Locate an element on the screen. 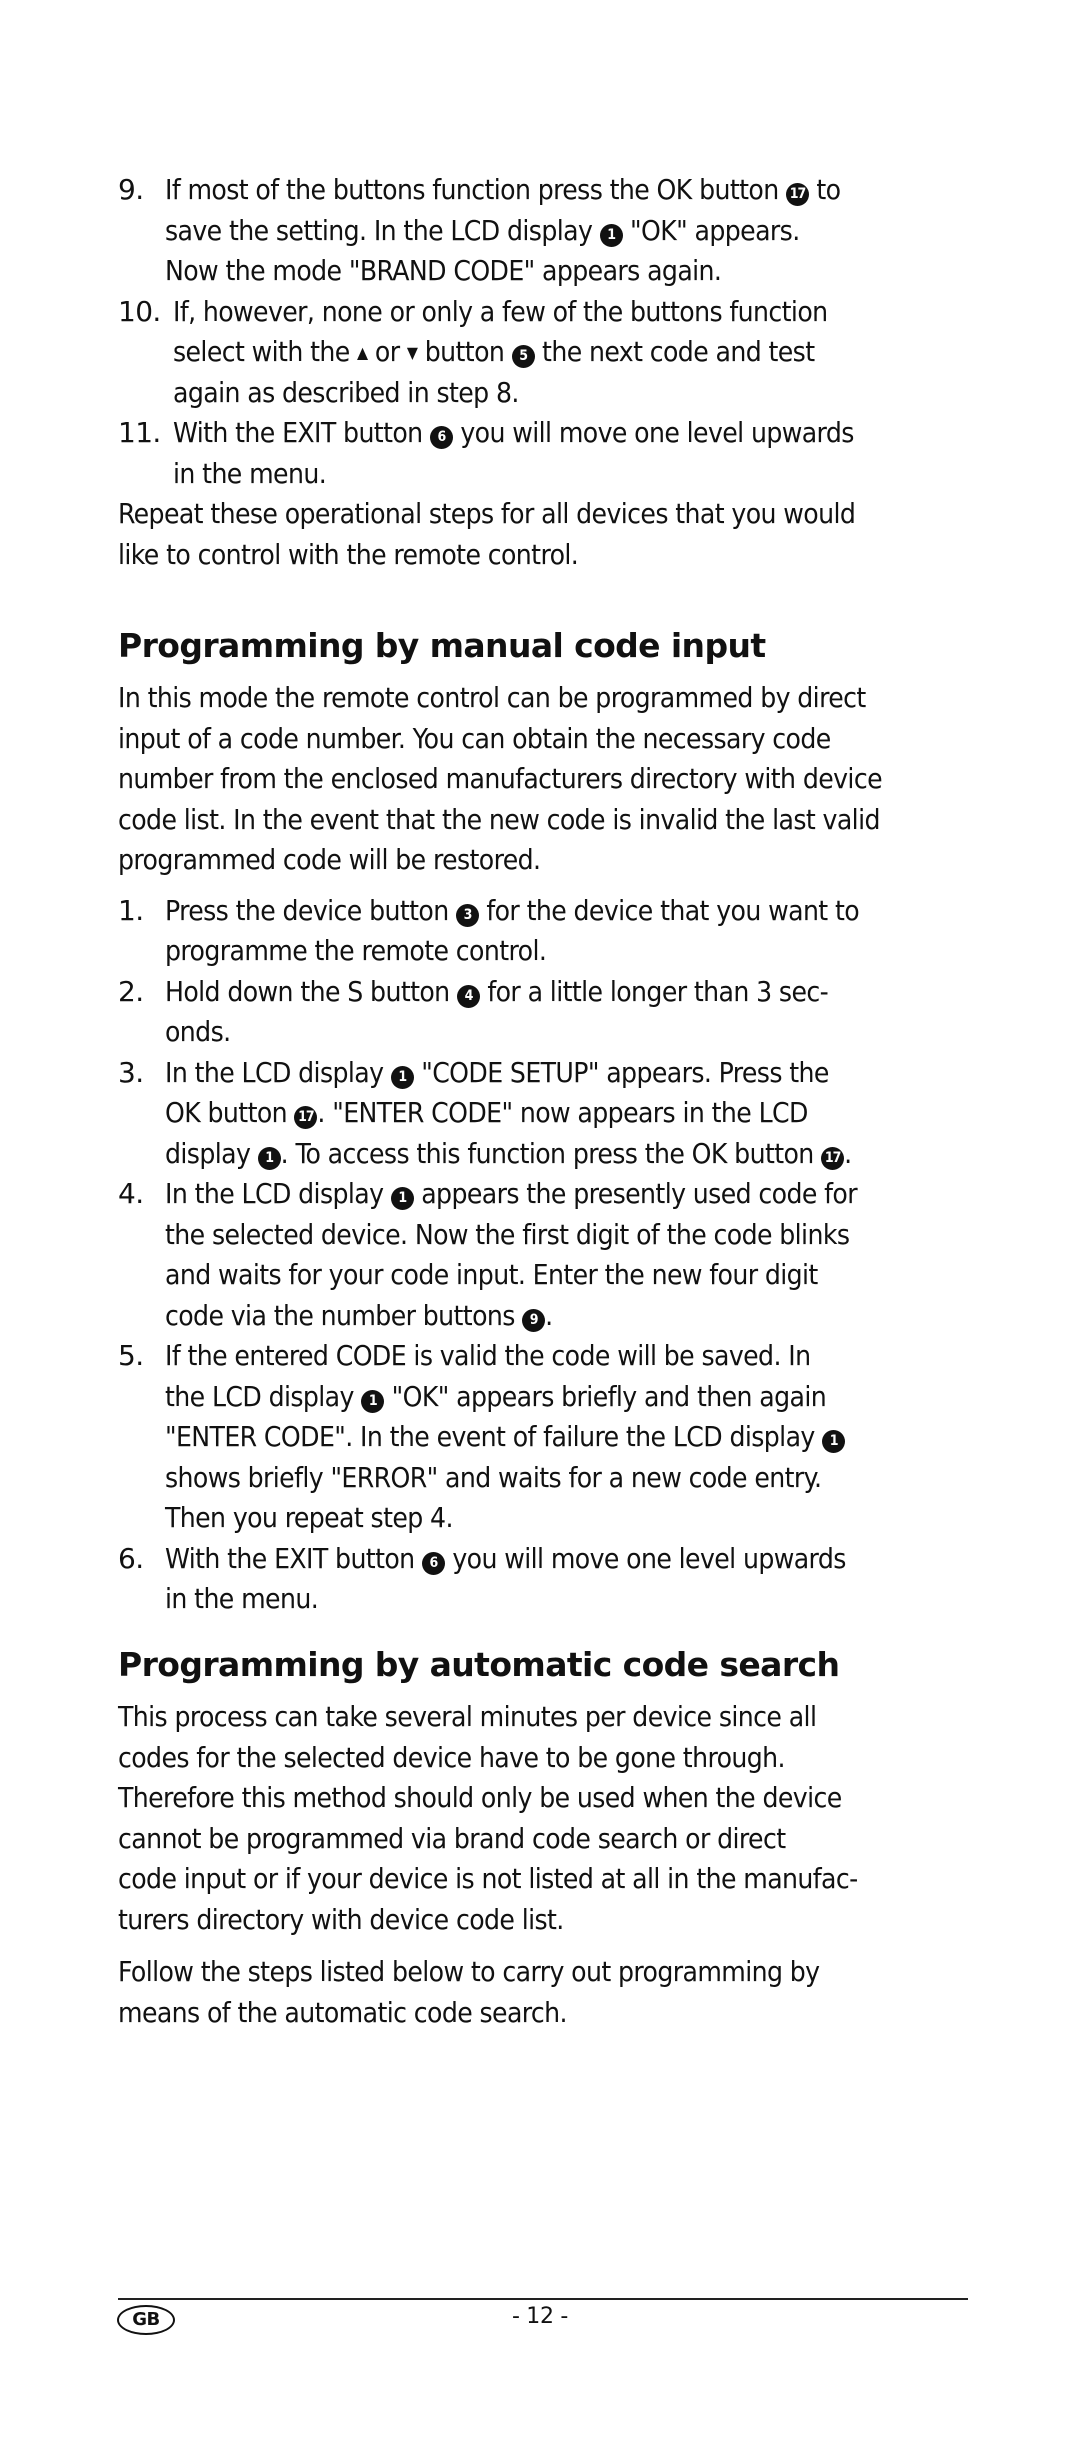 The height and width of the screenshot is (2455, 1080). auto-follow-text: means of the automatic code search. is located at coordinates (343, 2012).